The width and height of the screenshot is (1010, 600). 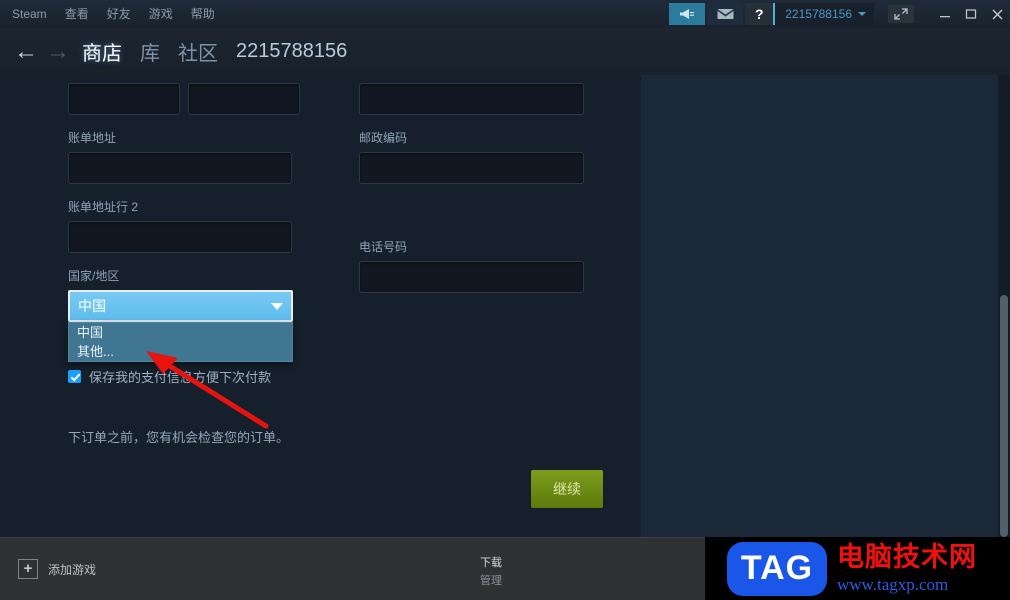 I want to click on watermark-site-name: 电脑技术网, so click(x=907, y=557).